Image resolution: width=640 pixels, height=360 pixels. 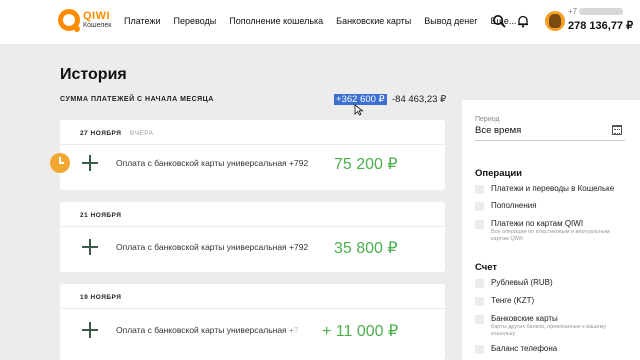 What do you see at coordinates (373, 21) in the screenshot?
I see `nav-bank-cards: Банковские карты` at bounding box center [373, 21].